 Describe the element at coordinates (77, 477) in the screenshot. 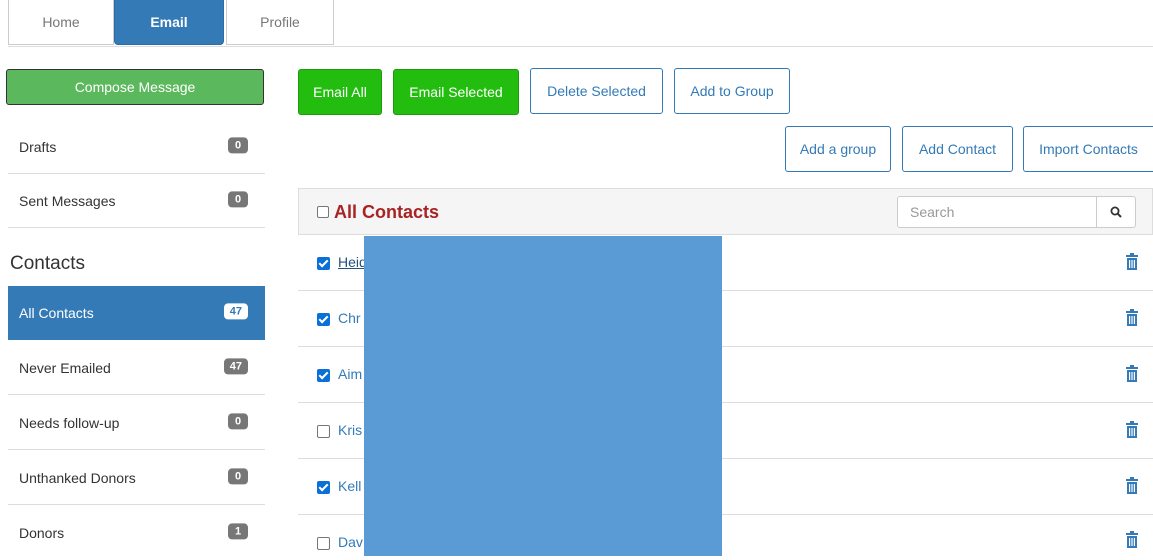

I see `sidebar-item-label: Unthanked Donors` at that location.